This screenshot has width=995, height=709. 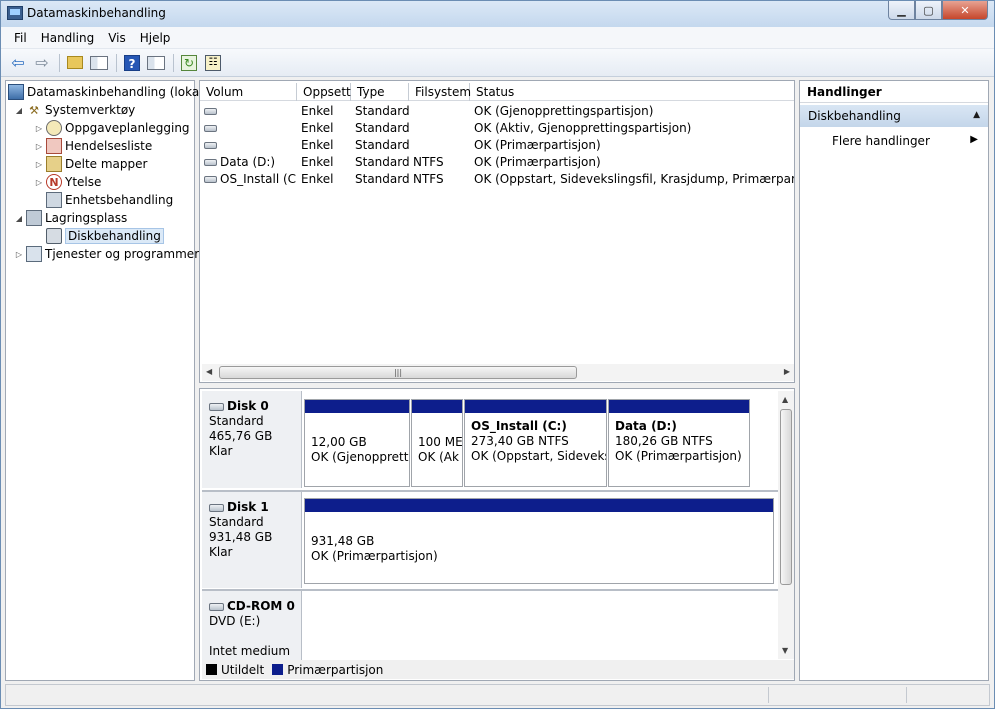 I want to click on tree-item-label: Systemverktøy, so click(x=90, y=110).